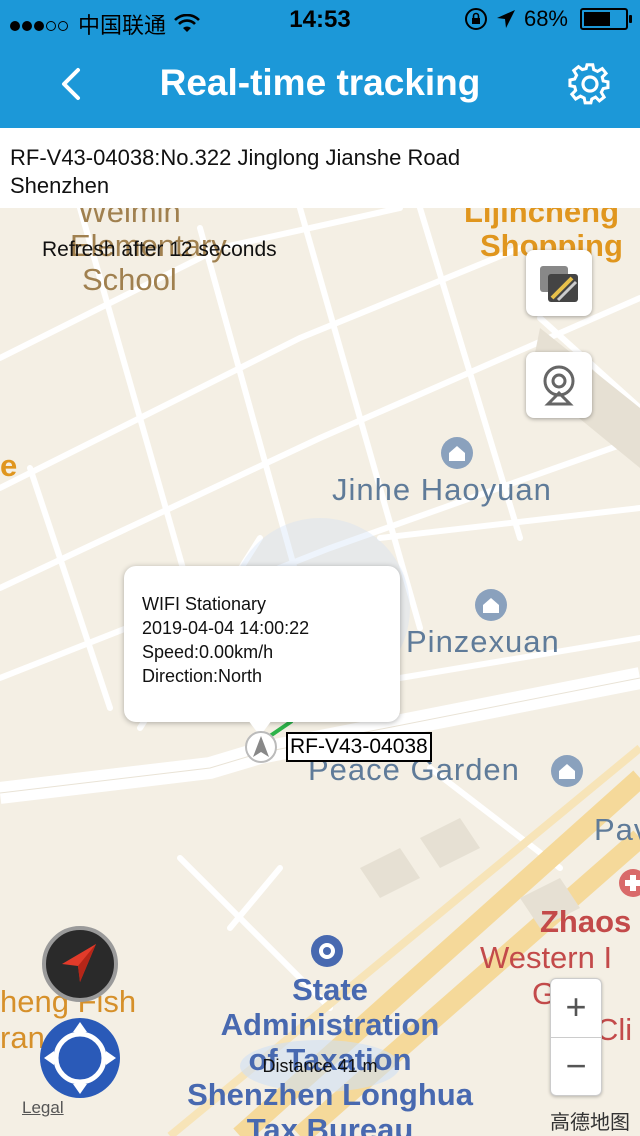 This screenshot has height=1136, width=640. Describe the element at coordinates (330, 1024) in the screenshot. I see `tax-label-line-2: Administration` at that location.